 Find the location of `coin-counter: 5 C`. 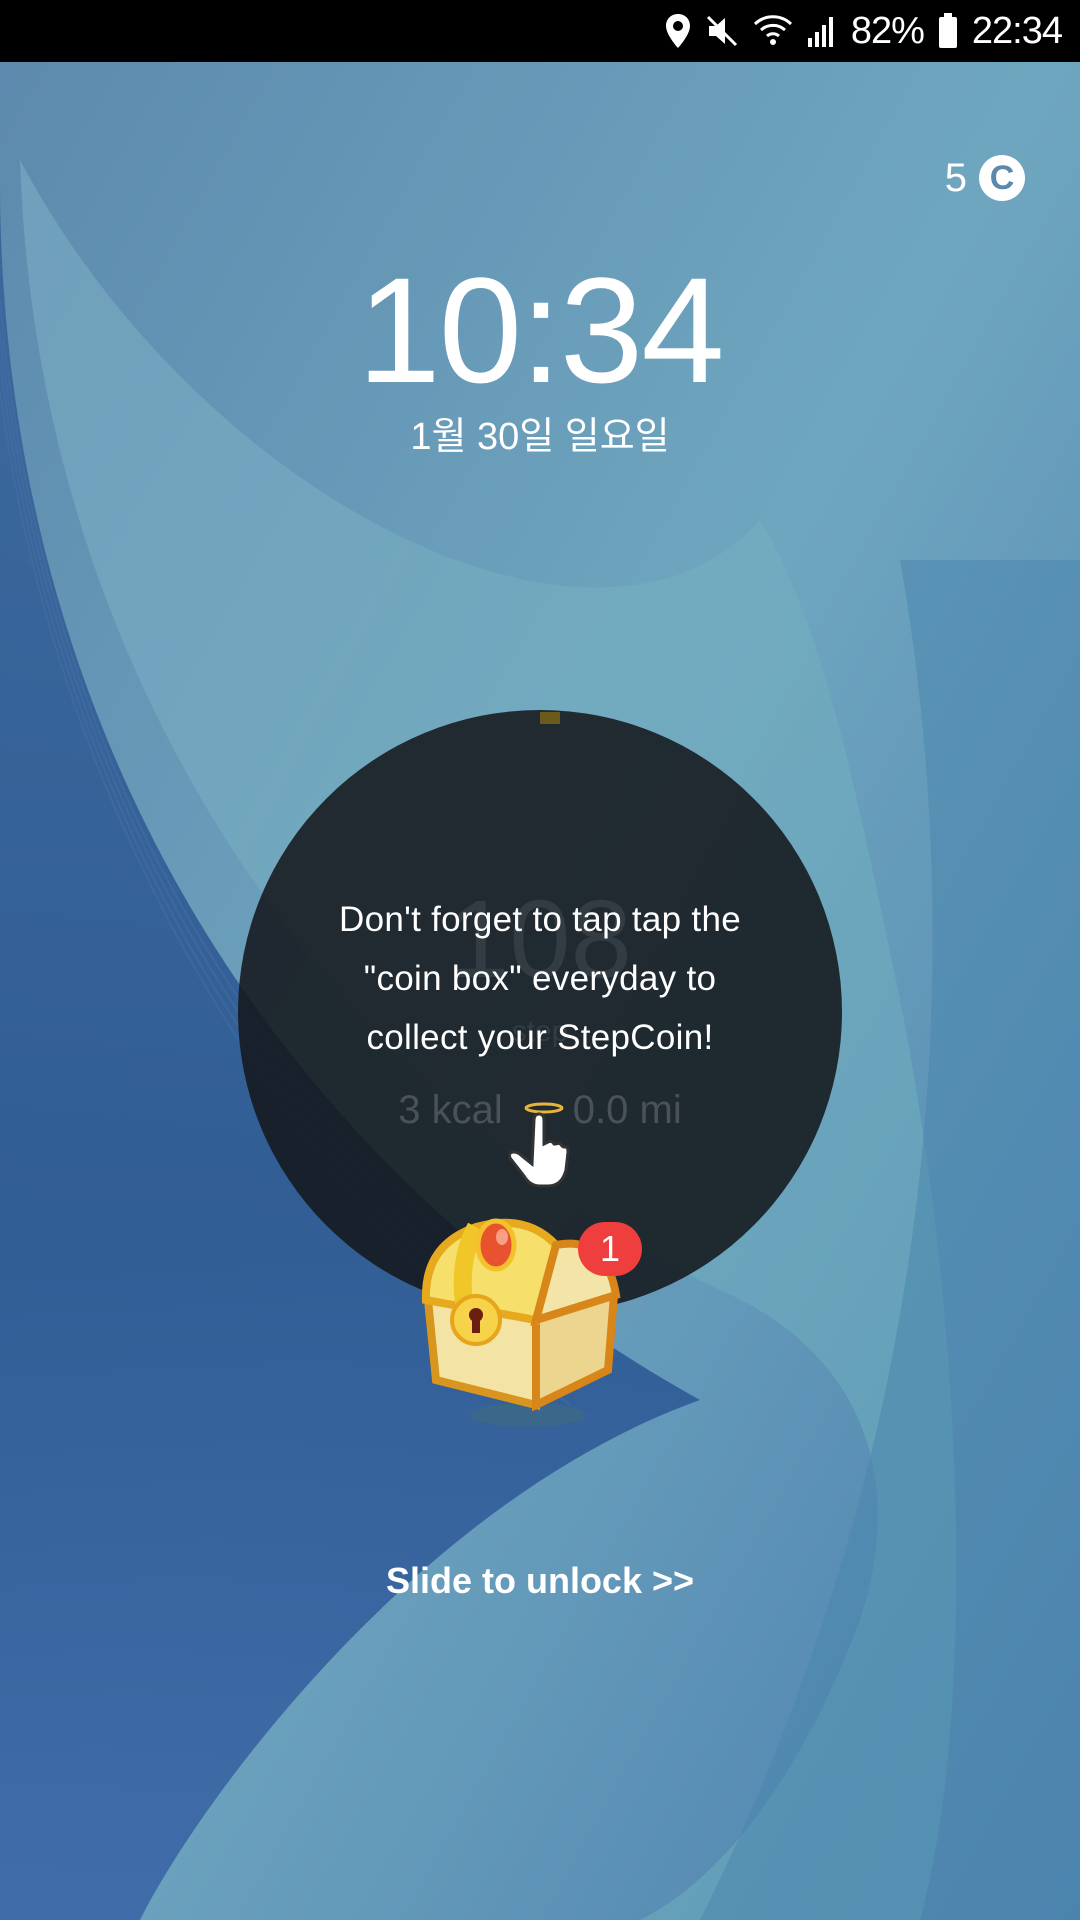

coin-counter: 5 C is located at coordinates (985, 178).